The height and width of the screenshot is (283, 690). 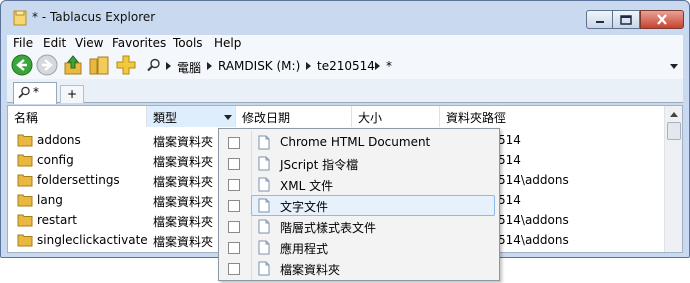 I want to click on filter-item-label: 文字文件, so click(x=304, y=207).